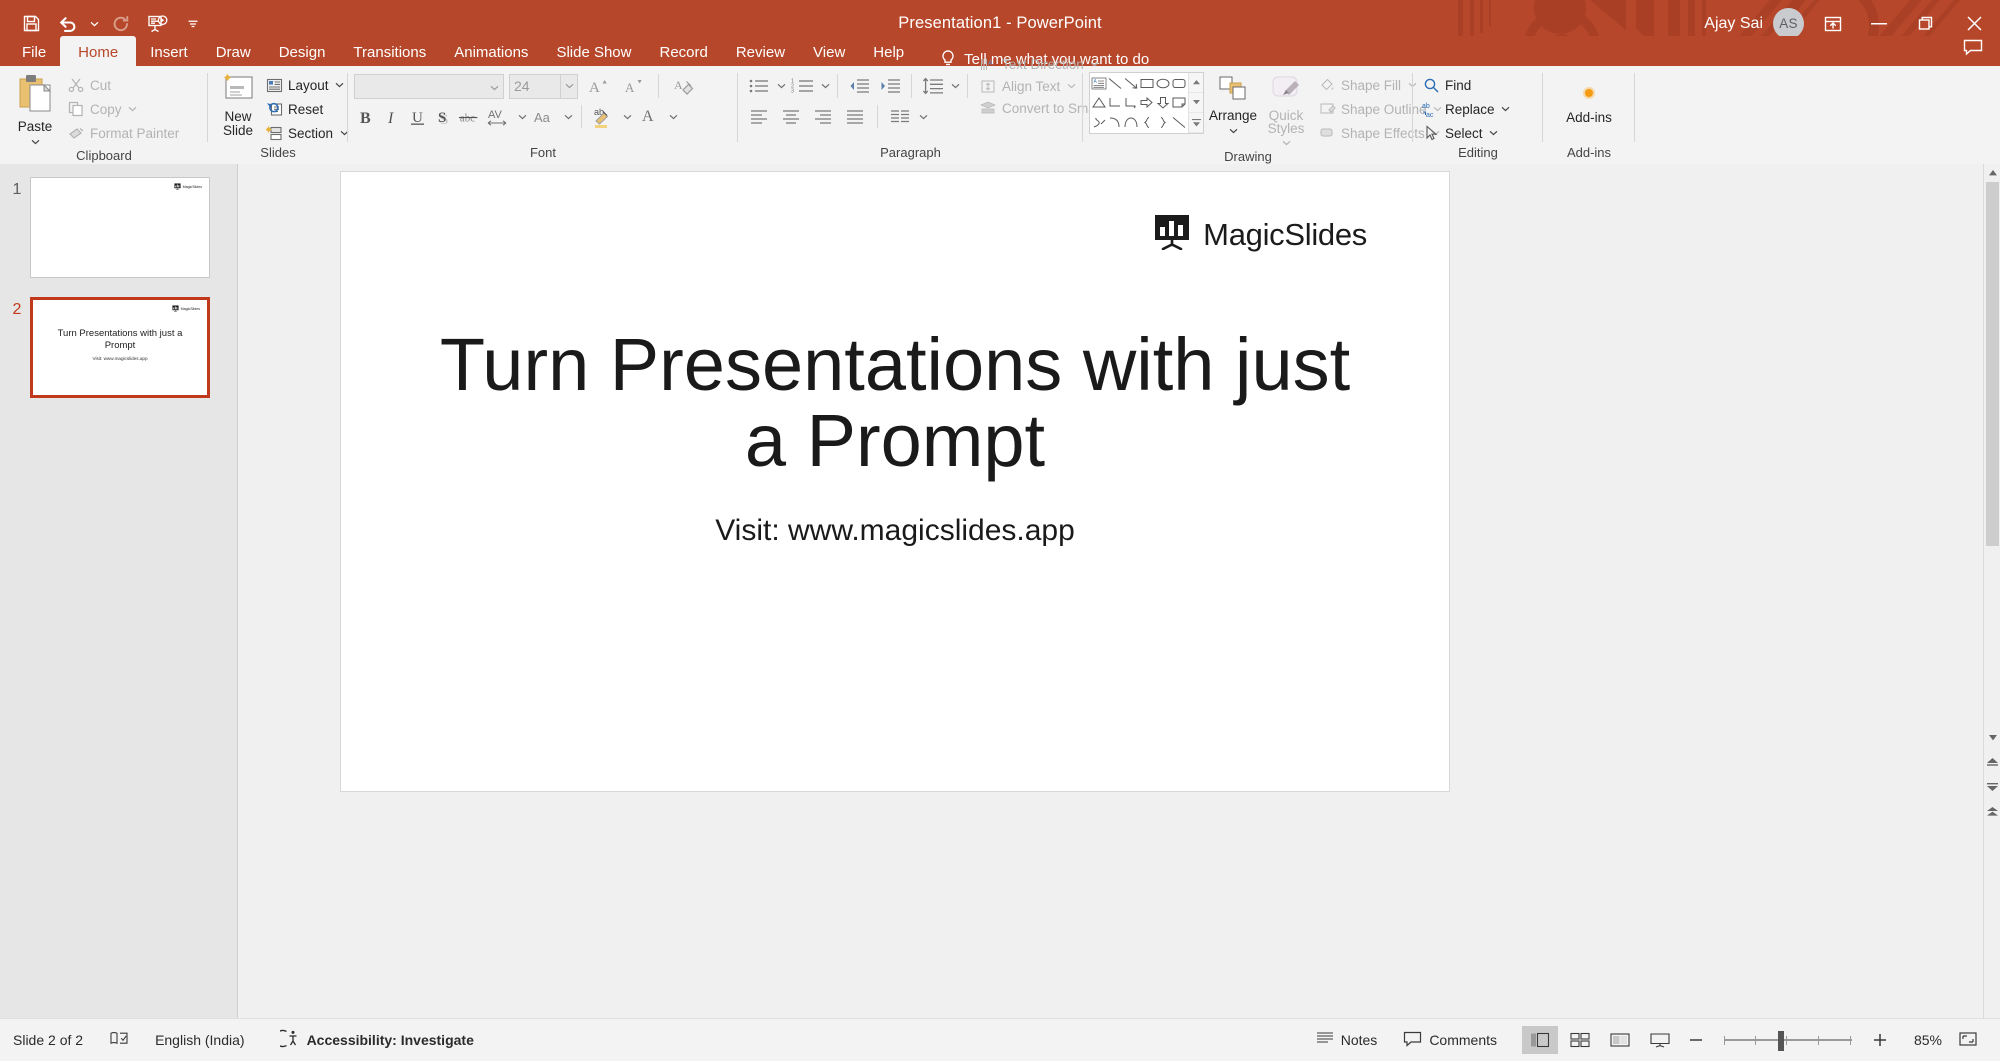  What do you see at coordinates (389, 52) in the screenshot?
I see `tab-transitions: Transitions` at bounding box center [389, 52].